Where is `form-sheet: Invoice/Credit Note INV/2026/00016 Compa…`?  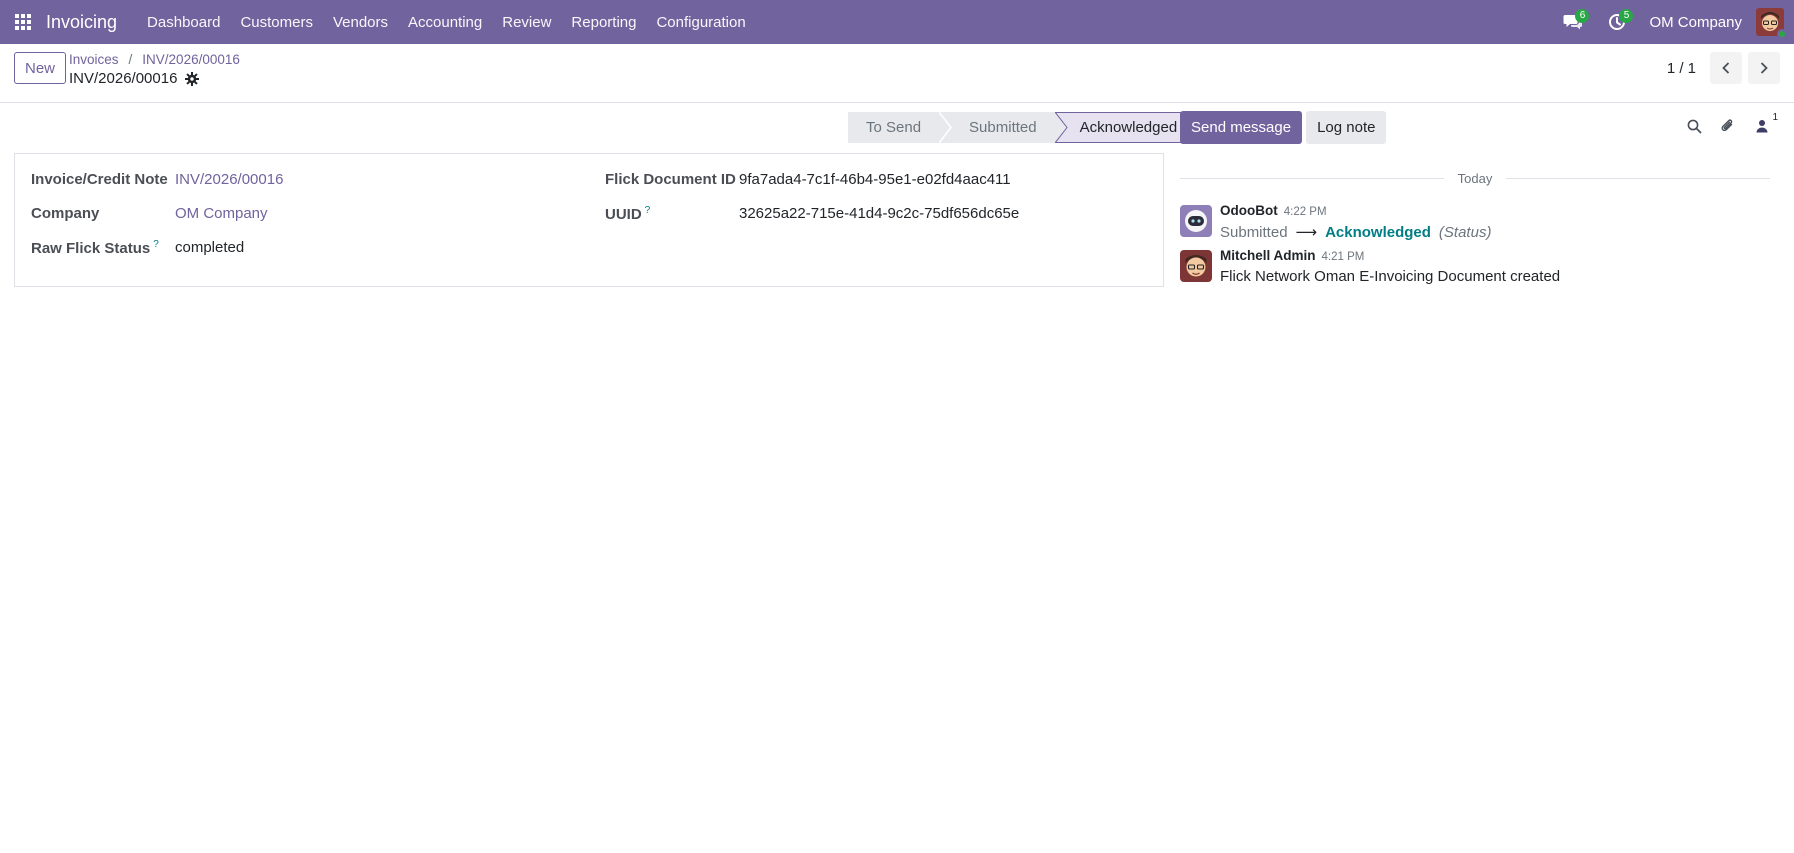
form-sheet: Invoice/Credit Note INV/2026/00016 Compa… is located at coordinates (589, 220).